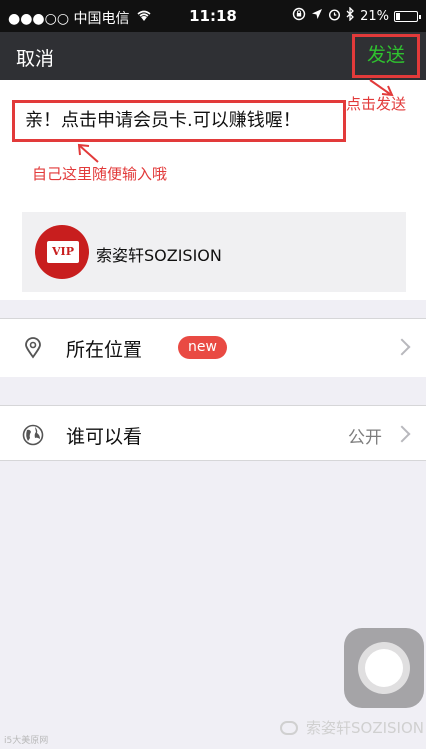 The height and width of the screenshot is (749, 426). I want to click on wechat-icon, so click(289, 727).